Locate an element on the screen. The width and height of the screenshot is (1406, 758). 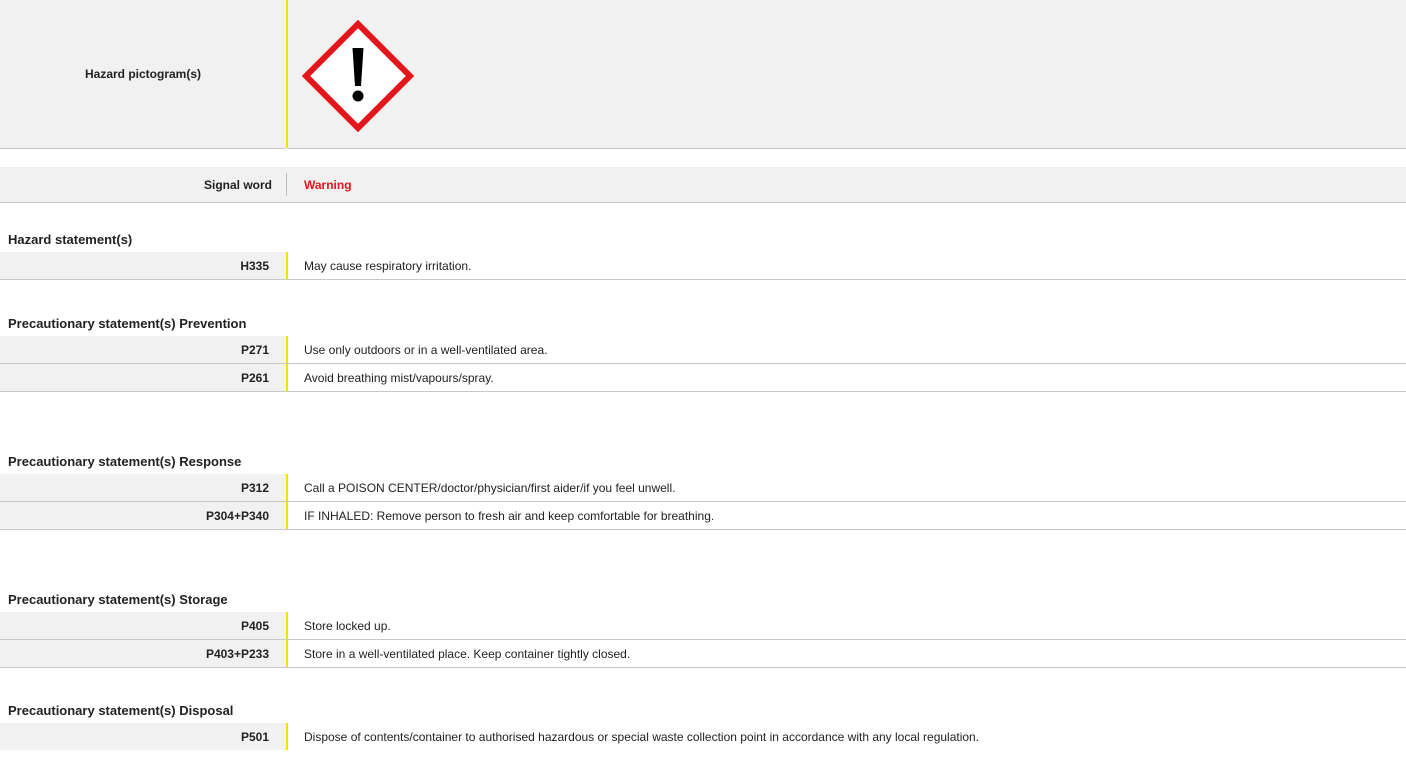
statement-code: P405 is located at coordinates (143, 625).